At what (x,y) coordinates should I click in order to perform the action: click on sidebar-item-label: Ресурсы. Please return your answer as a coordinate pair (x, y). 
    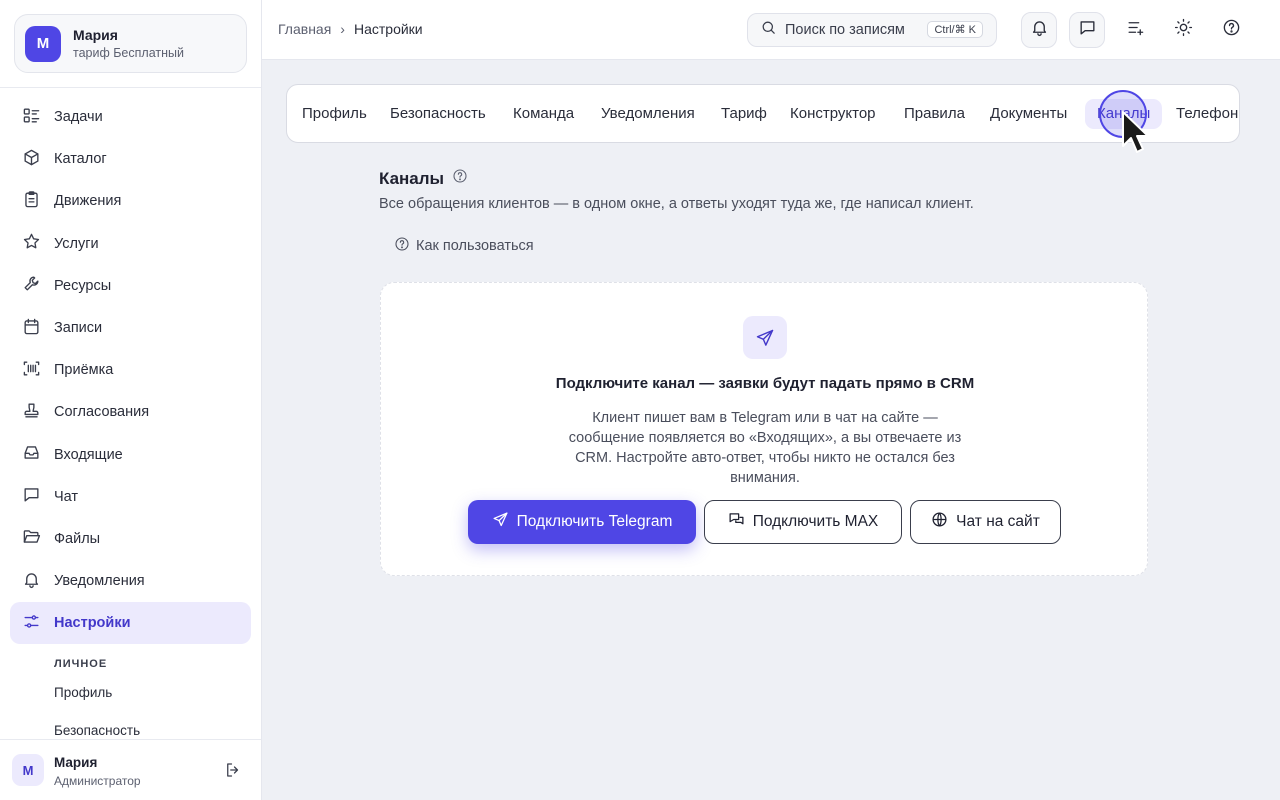
    Looking at the image, I should click on (83, 285).